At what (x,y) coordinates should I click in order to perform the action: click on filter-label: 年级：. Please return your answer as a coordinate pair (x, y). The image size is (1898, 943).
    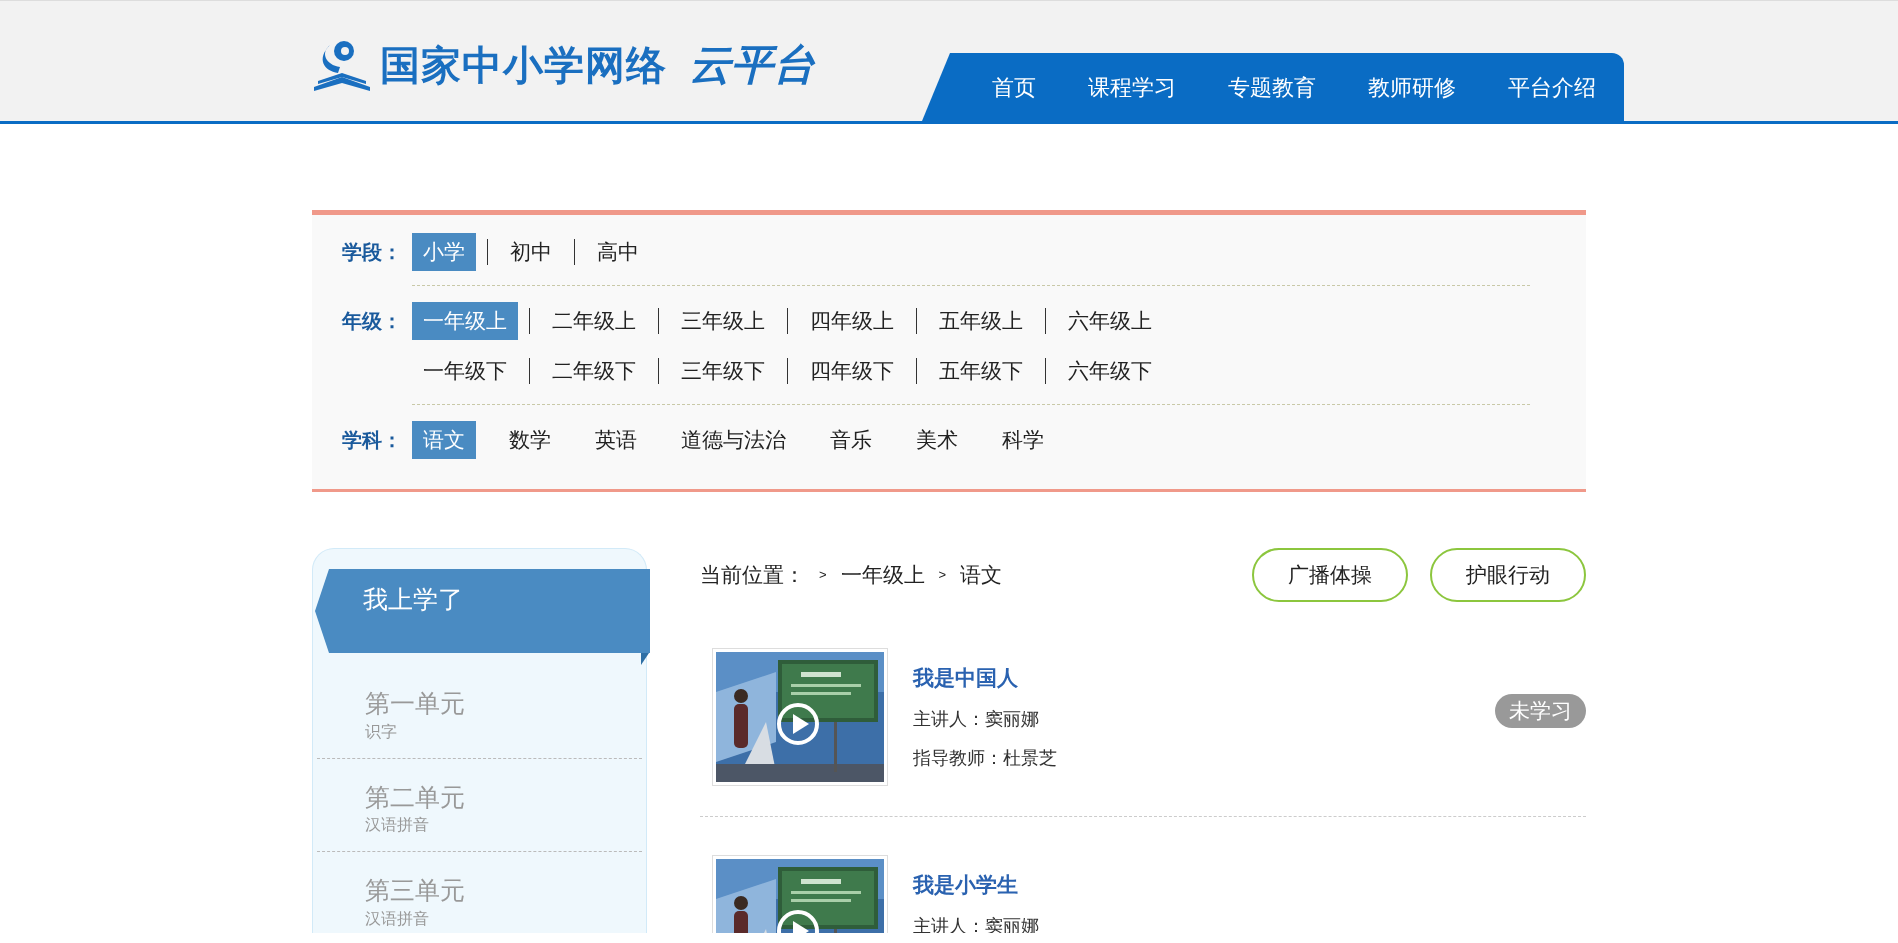
    Looking at the image, I should click on (372, 321).